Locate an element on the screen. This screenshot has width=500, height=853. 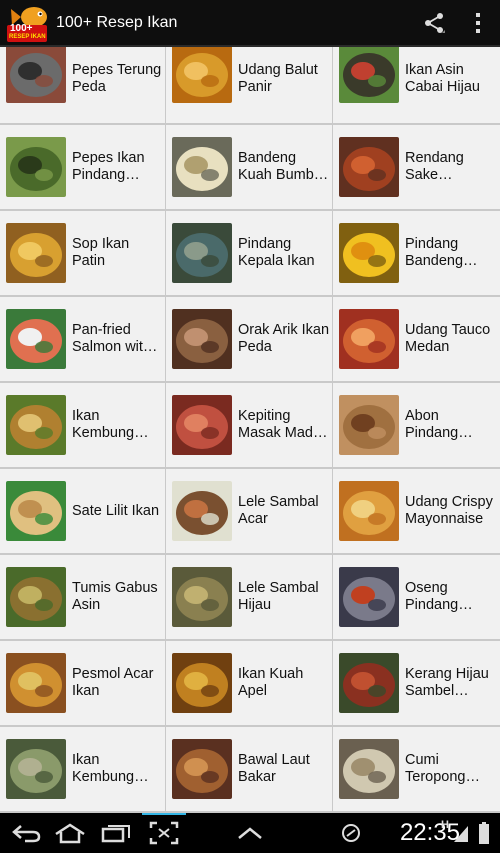
network-type-label: H is located at coordinates (445, 825).